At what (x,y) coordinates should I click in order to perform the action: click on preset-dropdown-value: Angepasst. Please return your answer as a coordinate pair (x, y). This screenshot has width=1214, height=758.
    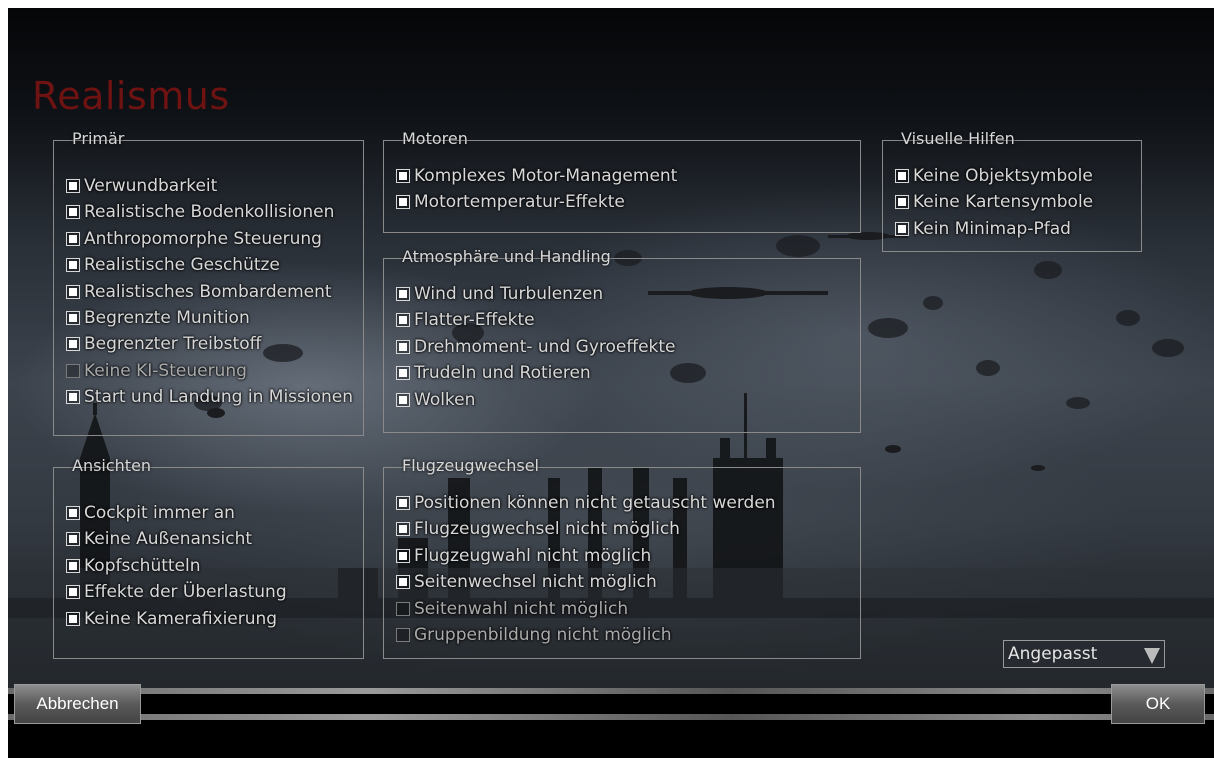
    Looking at the image, I should click on (1053, 654).